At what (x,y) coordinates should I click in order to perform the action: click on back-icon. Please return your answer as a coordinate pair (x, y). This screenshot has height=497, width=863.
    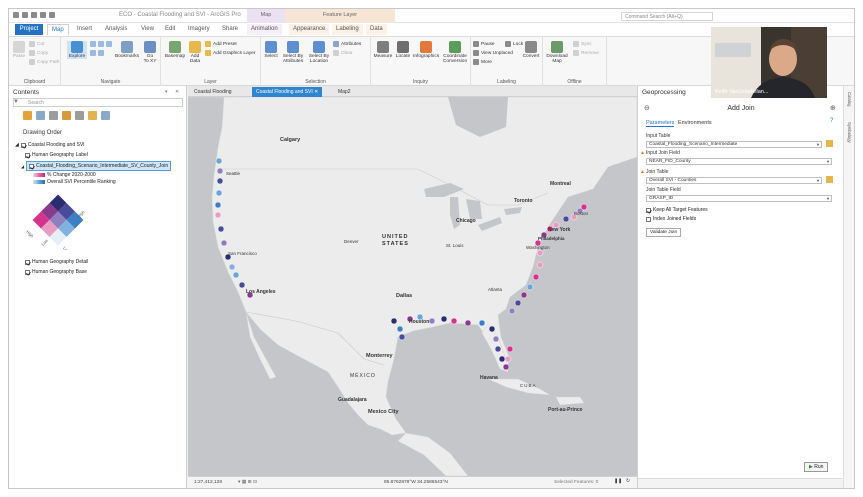
    Looking at the image, I should click on (109, 44).